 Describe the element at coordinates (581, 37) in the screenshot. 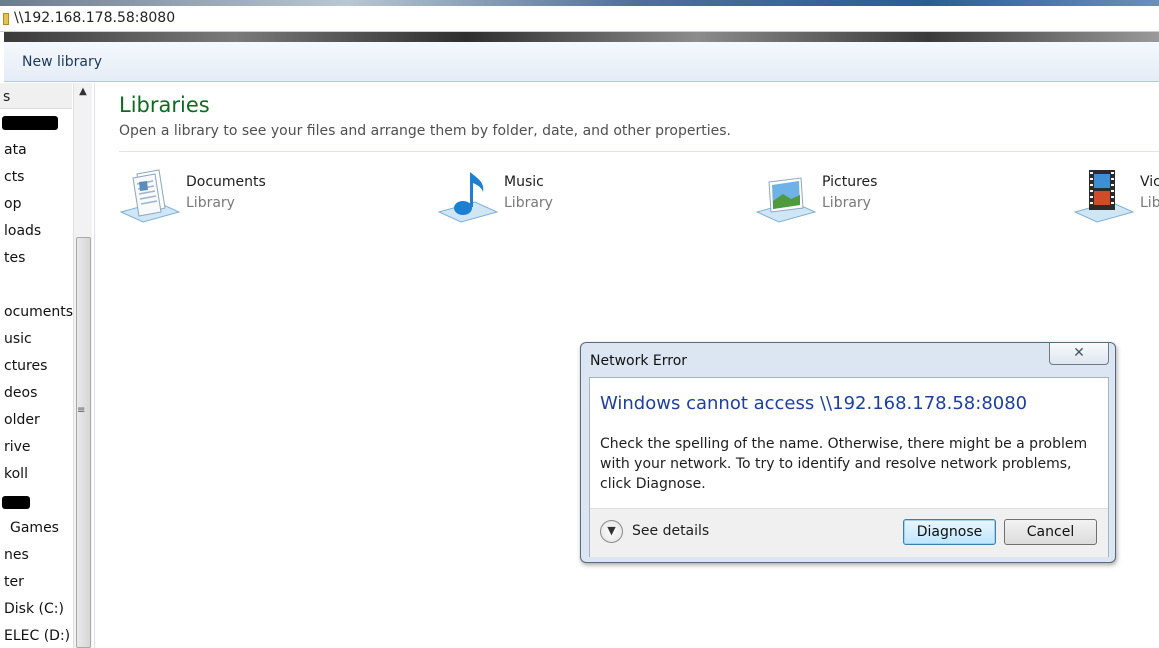

I see `blurred-strip` at that location.